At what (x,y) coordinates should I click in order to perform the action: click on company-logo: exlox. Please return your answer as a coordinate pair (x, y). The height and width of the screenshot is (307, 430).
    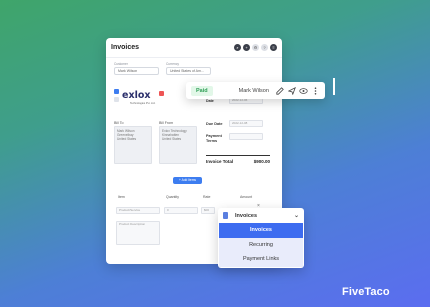
    Looking at the image, I should click on (136, 95).